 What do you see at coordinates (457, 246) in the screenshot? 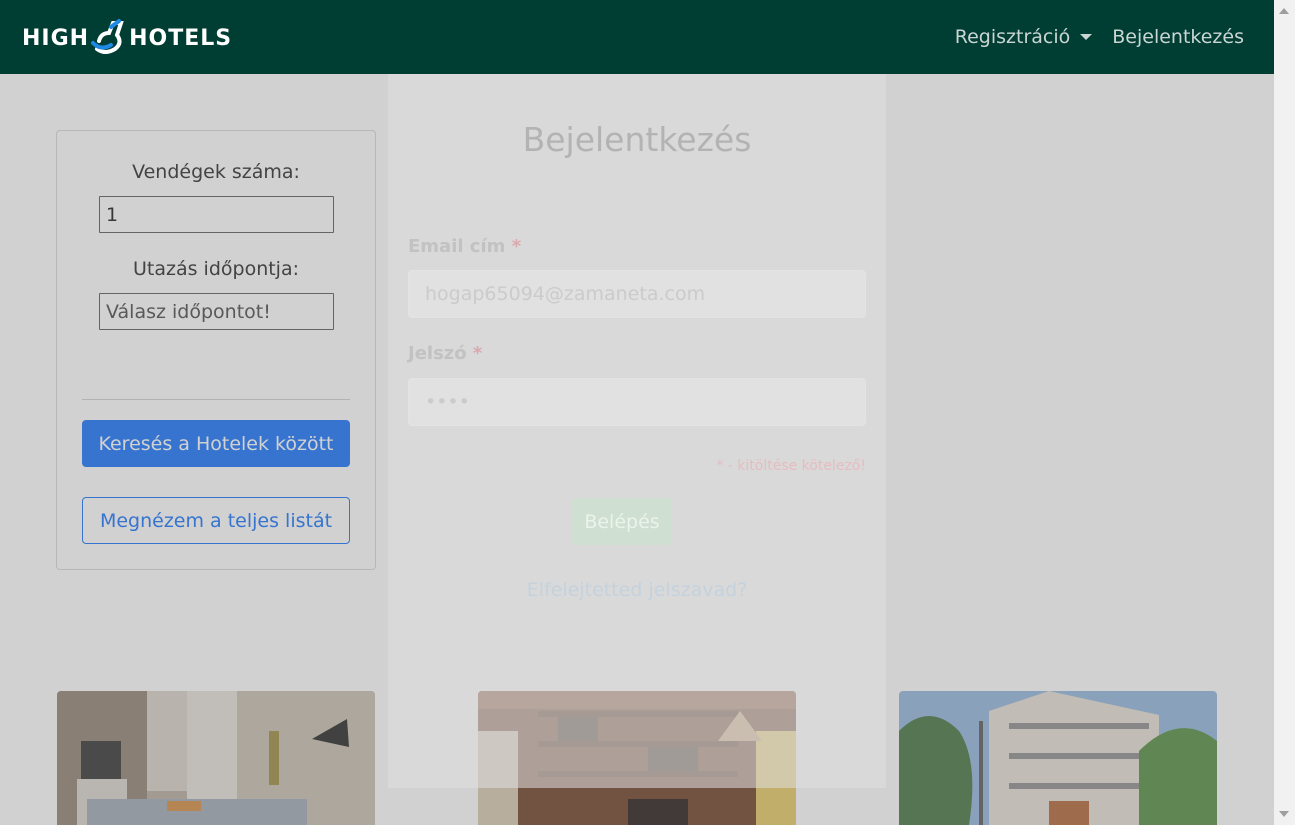
I see `email-label-text: Email cím` at bounding box center [457, 246].